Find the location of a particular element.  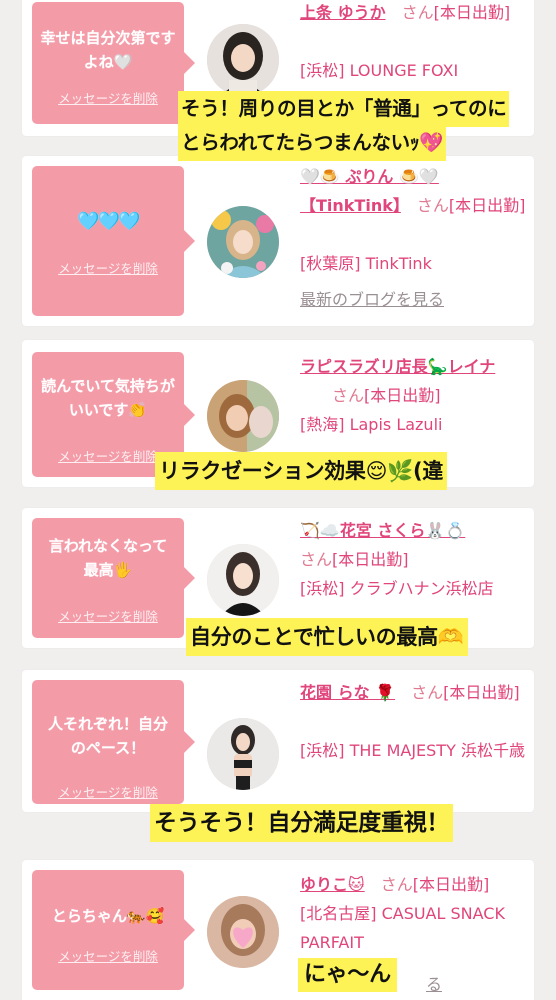

caption: にゃ〜ん is located at coordinates (347, 975).